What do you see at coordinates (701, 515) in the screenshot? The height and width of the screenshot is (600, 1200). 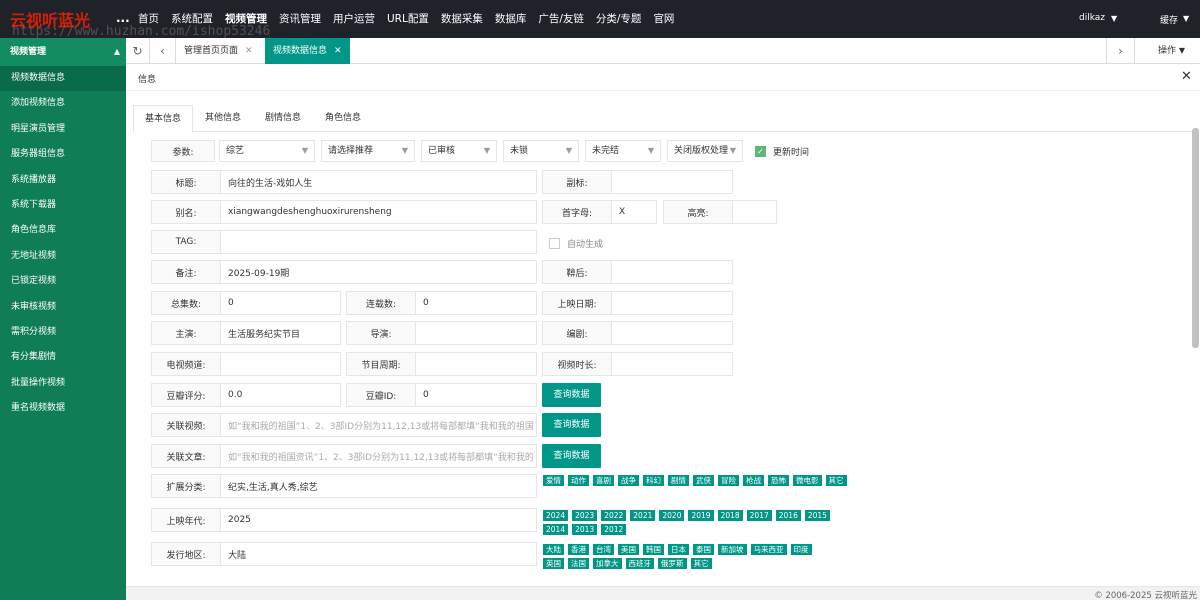 I see `year-tag: 2019` at bounding box center [701, 515].